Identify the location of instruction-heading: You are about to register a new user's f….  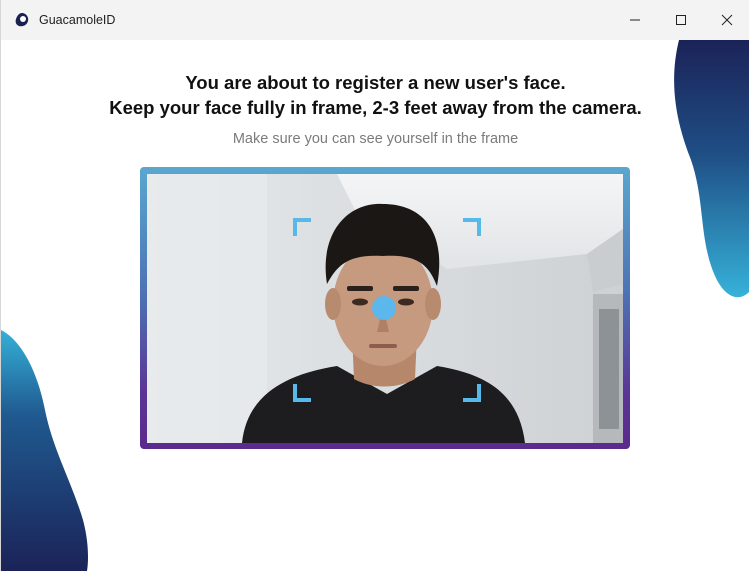
(375, 95).